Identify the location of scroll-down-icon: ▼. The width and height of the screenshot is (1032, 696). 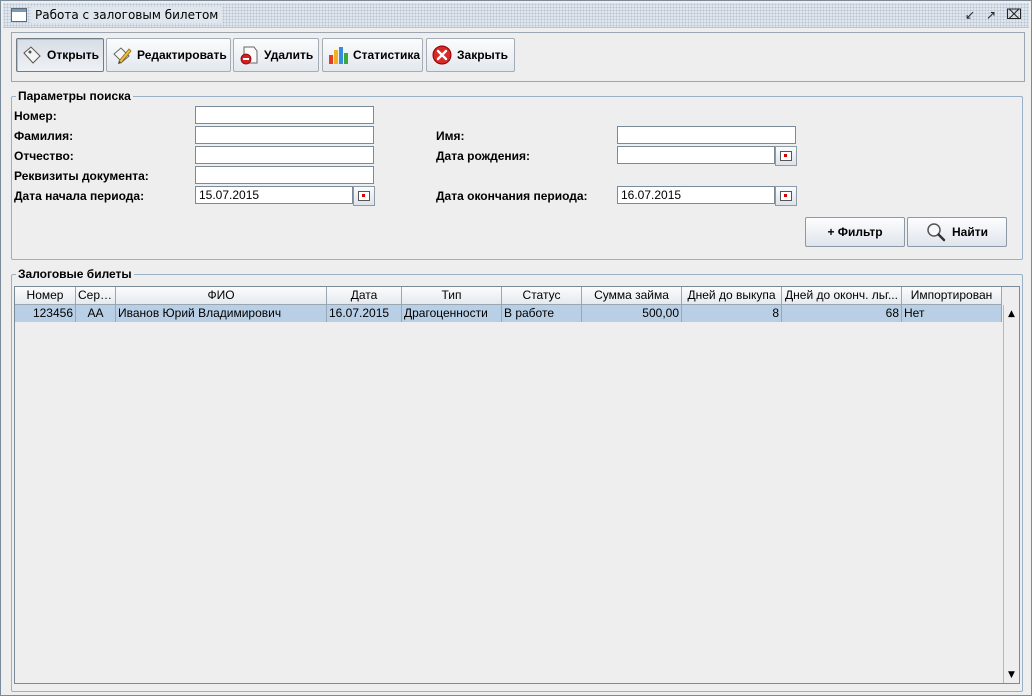
(1011, 674).